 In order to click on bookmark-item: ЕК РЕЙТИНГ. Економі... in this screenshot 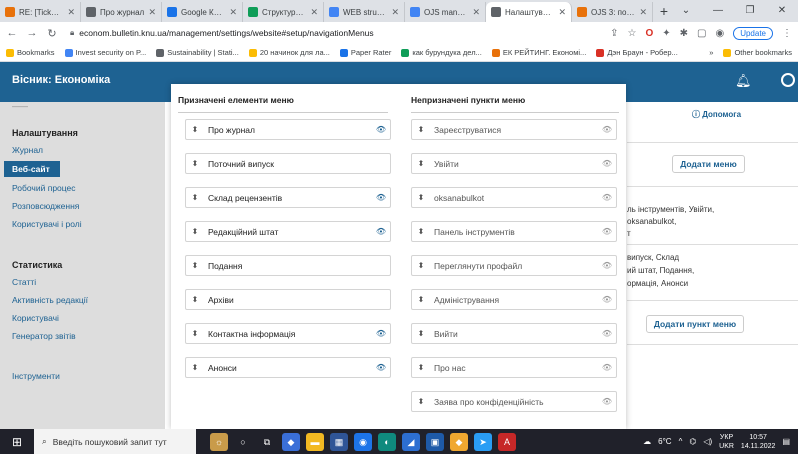, I will do `click(538, 52)`.